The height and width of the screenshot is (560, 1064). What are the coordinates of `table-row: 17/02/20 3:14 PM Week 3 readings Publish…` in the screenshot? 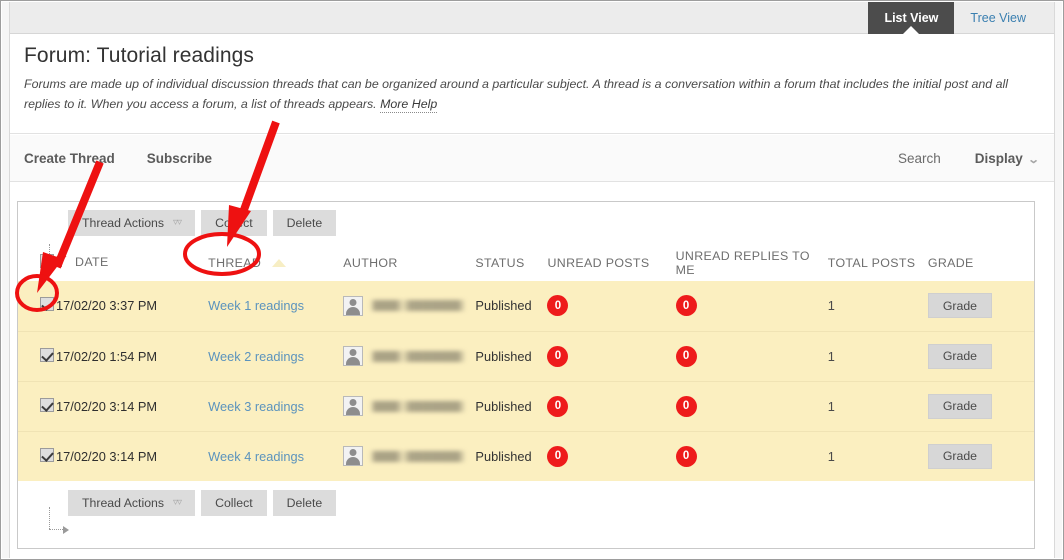 It's located at (526, 405).